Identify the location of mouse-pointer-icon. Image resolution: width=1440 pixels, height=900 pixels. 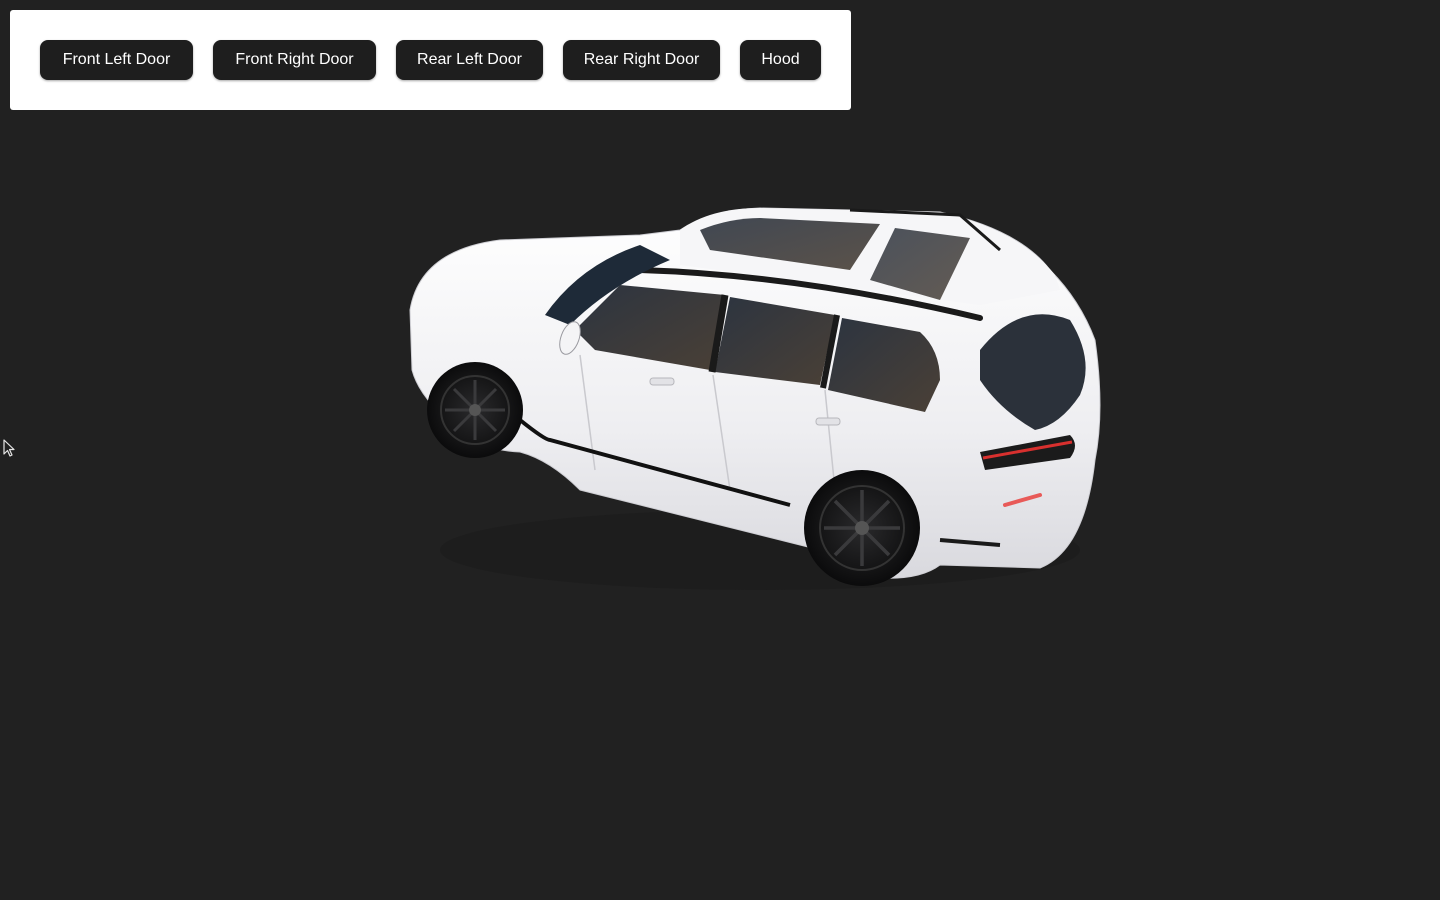
(9, 448).